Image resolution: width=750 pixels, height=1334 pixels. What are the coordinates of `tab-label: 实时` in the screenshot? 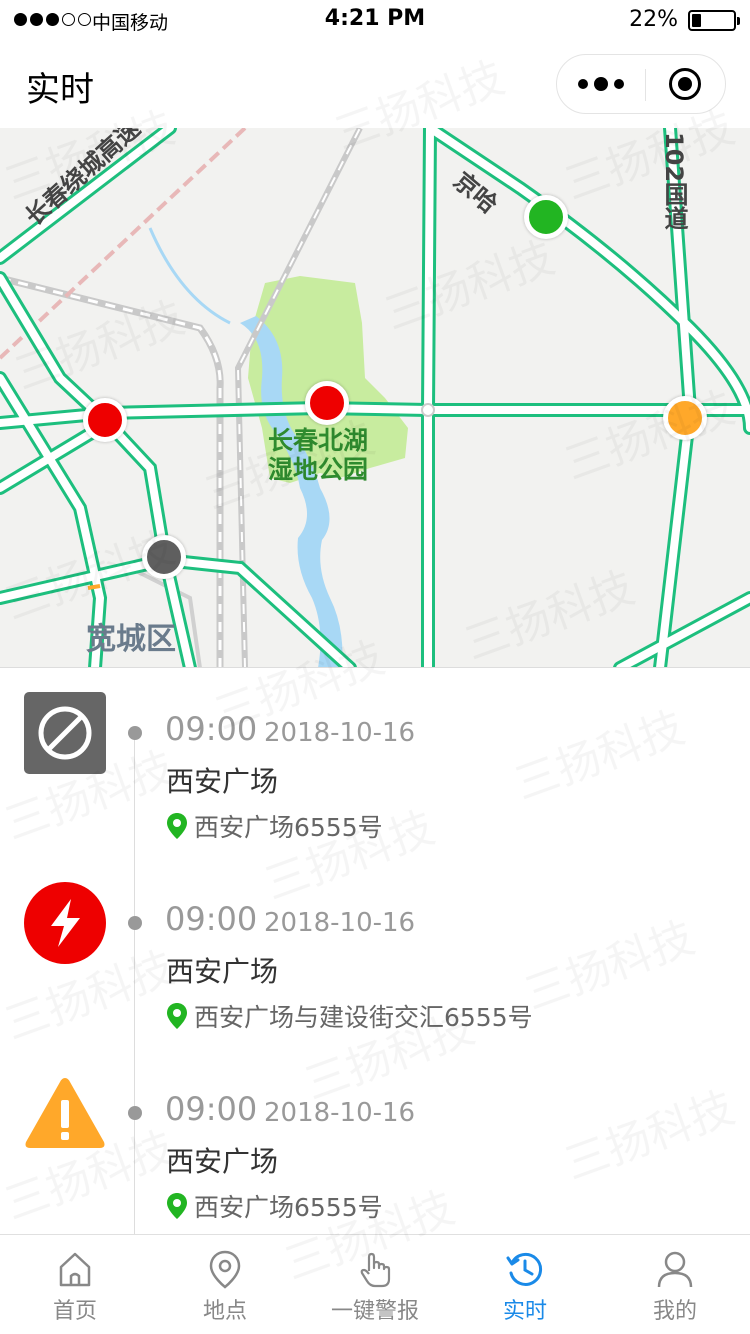 It's located at (524, 1311).